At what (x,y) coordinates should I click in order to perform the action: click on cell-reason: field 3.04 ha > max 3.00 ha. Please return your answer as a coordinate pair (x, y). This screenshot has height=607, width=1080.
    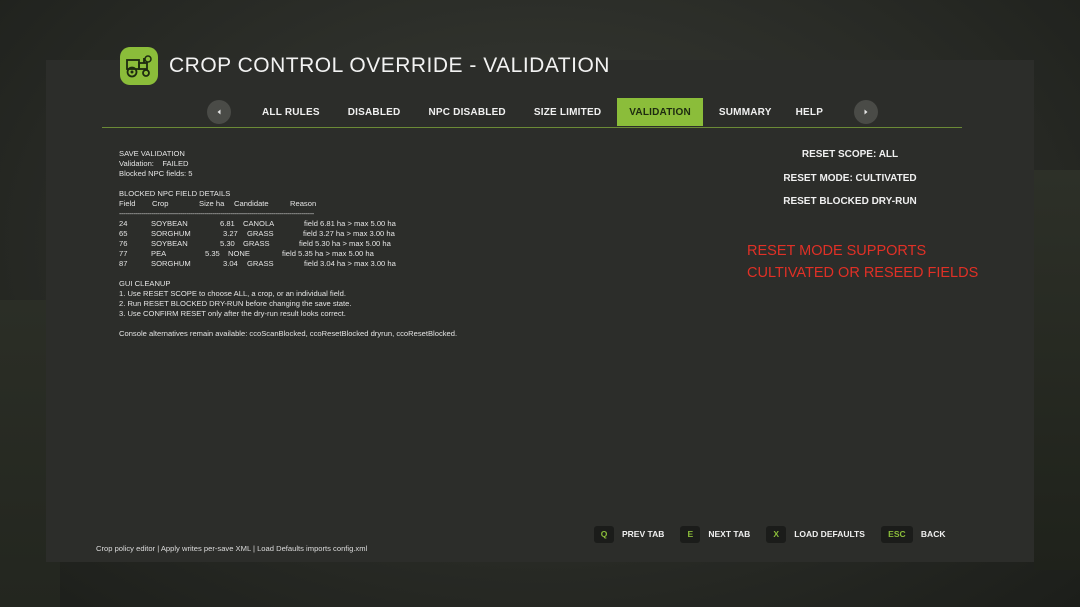
    Looking at the image, I should click on (350, 263).